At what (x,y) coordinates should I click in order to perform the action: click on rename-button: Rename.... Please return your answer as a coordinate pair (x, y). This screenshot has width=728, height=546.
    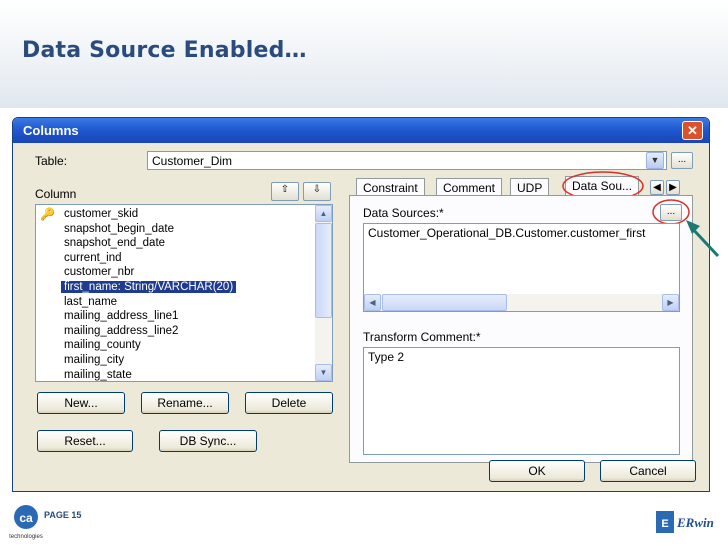
    Looking at the image, I should click on (185, 403).